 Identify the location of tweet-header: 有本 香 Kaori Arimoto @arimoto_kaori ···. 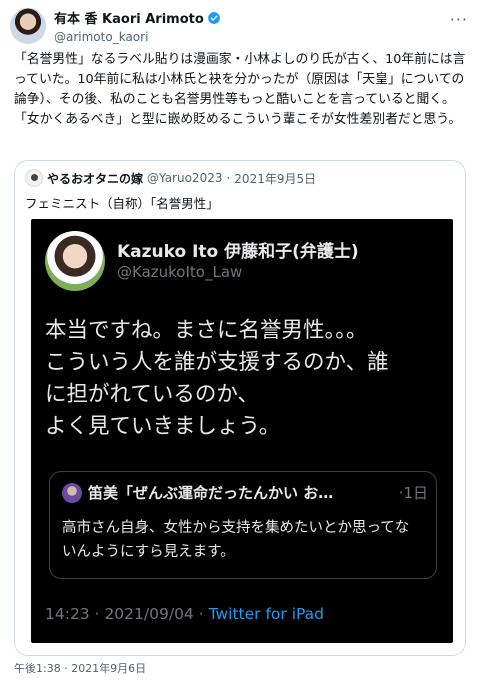
(240, 26).